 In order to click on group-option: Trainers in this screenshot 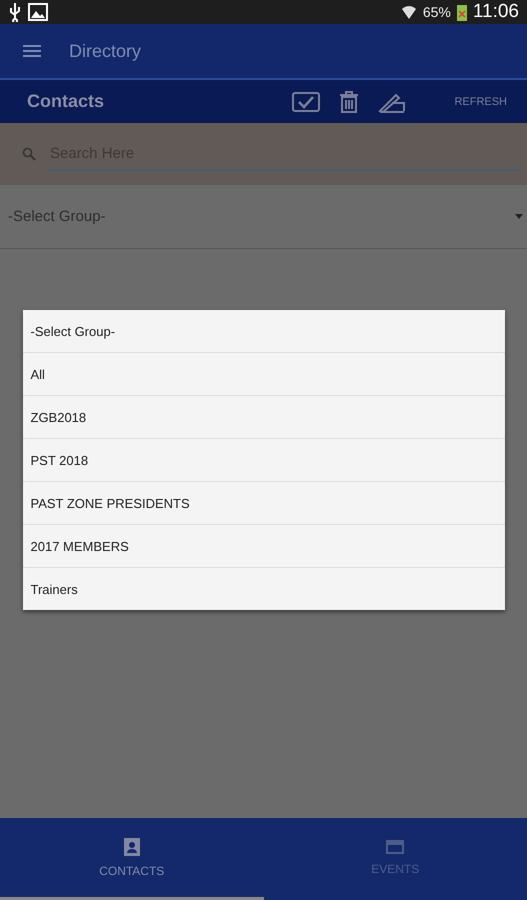, I will do `click(263, 589)`.